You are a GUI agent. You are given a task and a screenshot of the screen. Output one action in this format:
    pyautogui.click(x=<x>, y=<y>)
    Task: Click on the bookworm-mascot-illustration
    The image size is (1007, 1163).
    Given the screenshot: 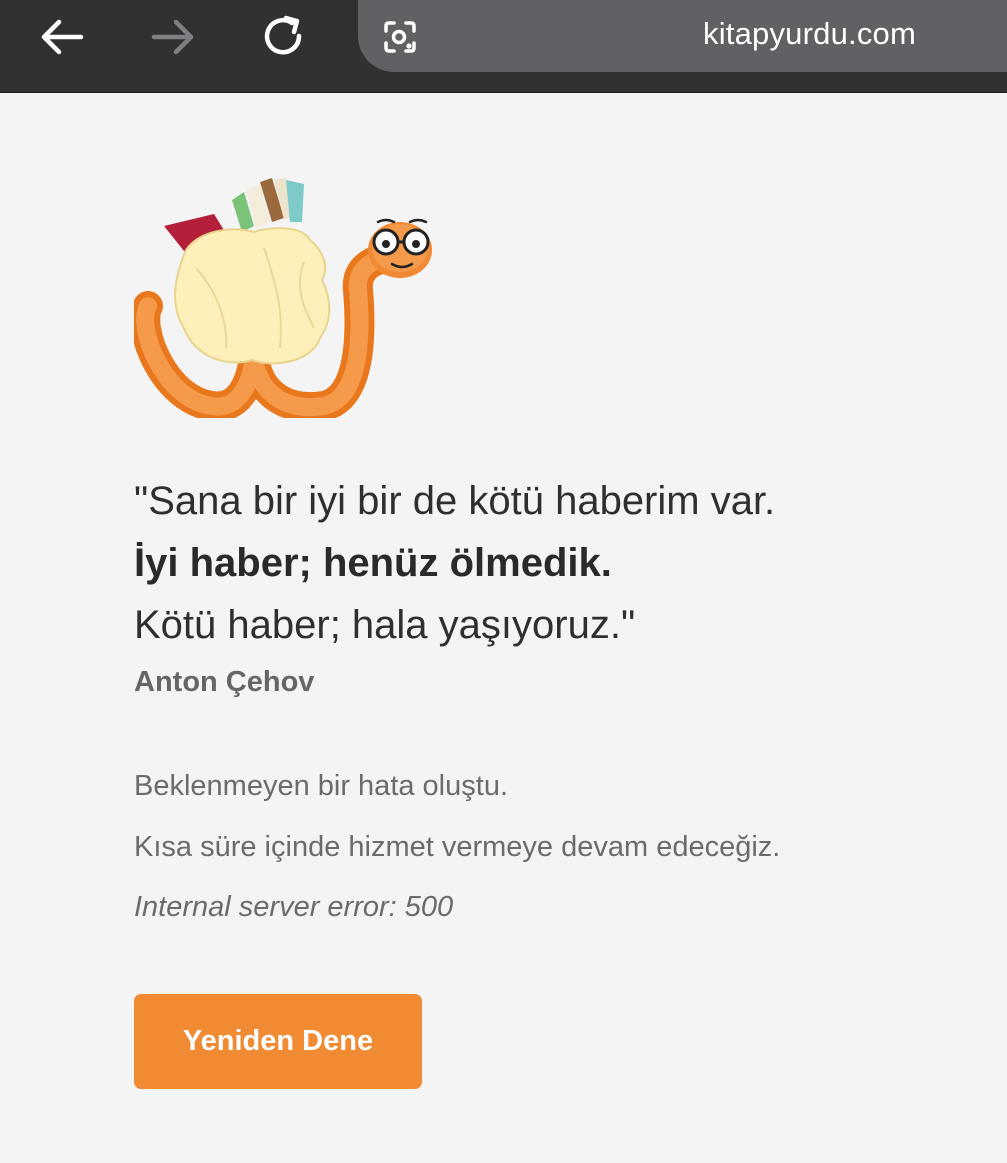 What is the action you would take?
    pyautogui.click(x=283, y=298)
    